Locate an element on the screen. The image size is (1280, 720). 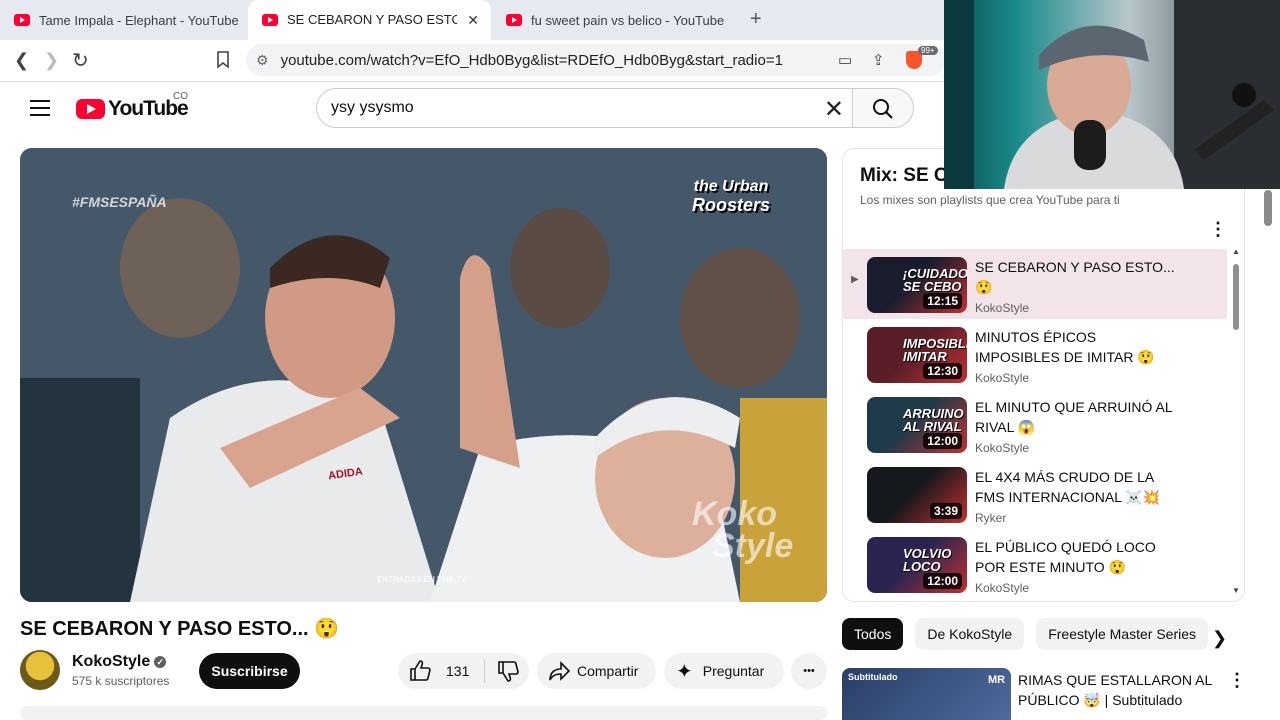
chip-freestyle-master-series: Freestyle Master Series is located at coordinates (1122, 634).